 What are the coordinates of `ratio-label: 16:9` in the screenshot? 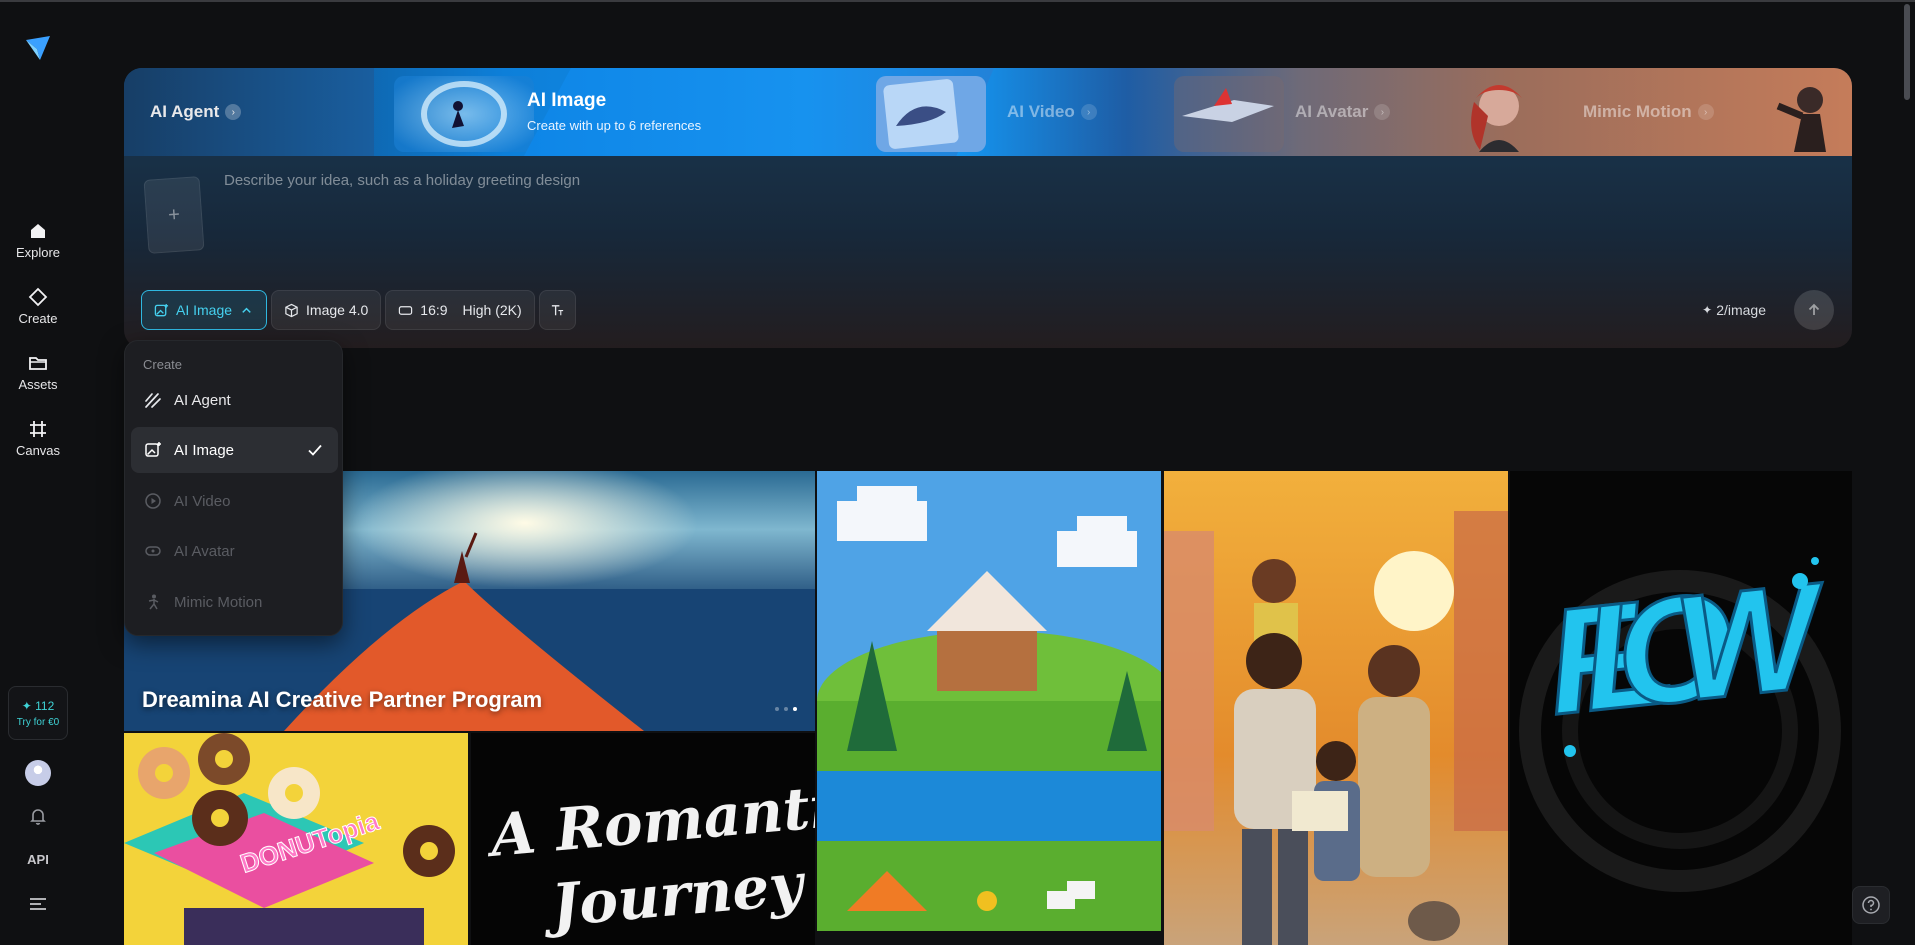 It's located at (434, 310).